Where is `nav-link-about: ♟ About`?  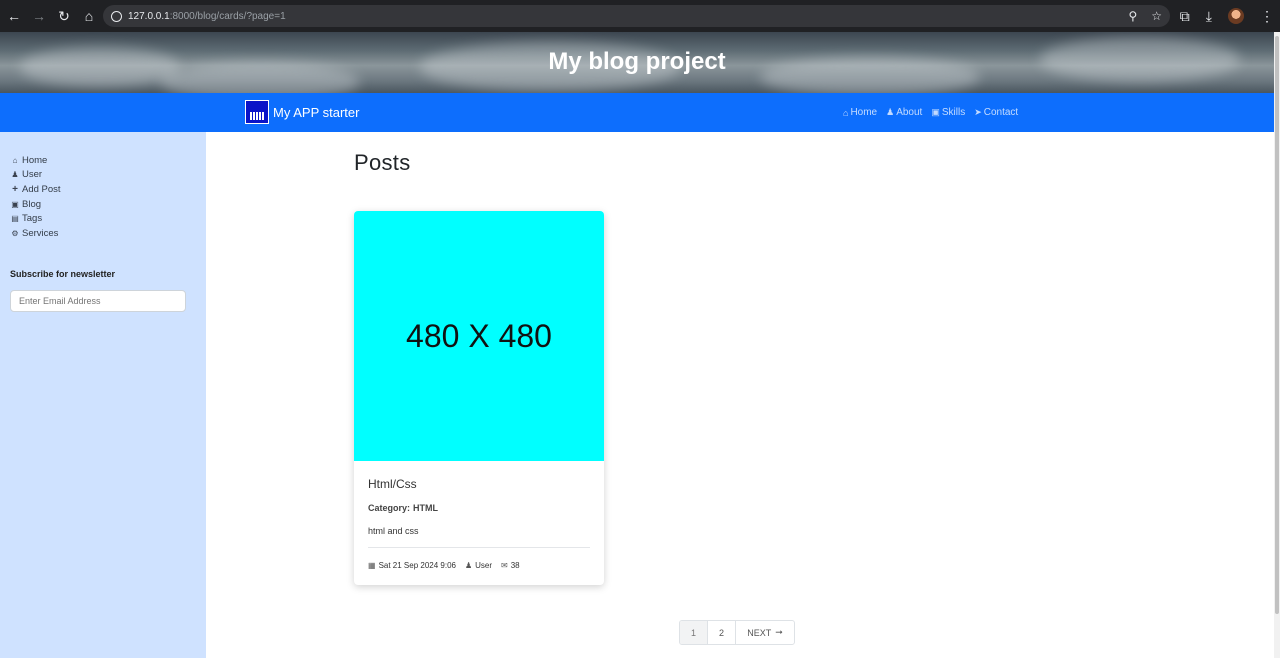
nav-link-about: ♟ About is located at coordinates (904, 112).